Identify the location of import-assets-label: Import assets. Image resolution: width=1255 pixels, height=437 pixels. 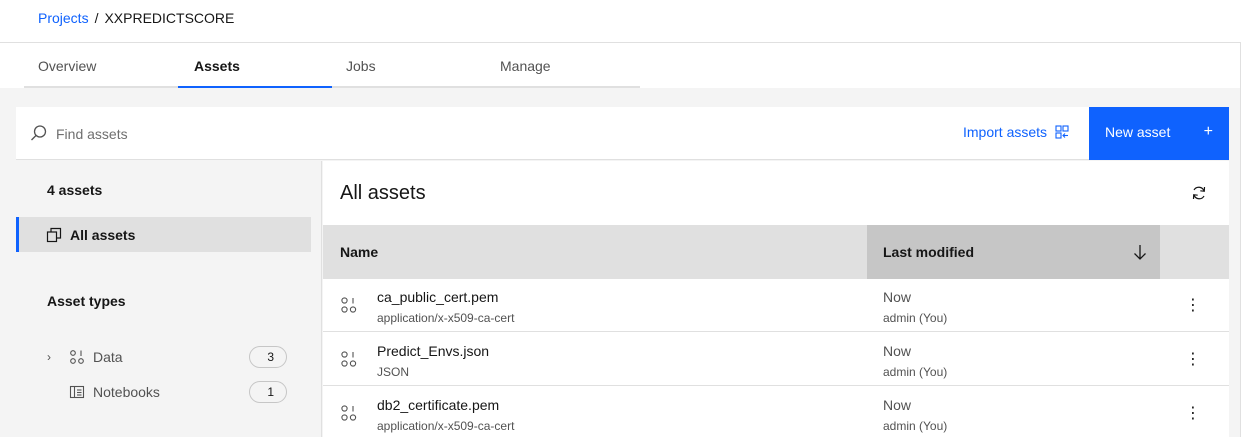
(1005, 132).